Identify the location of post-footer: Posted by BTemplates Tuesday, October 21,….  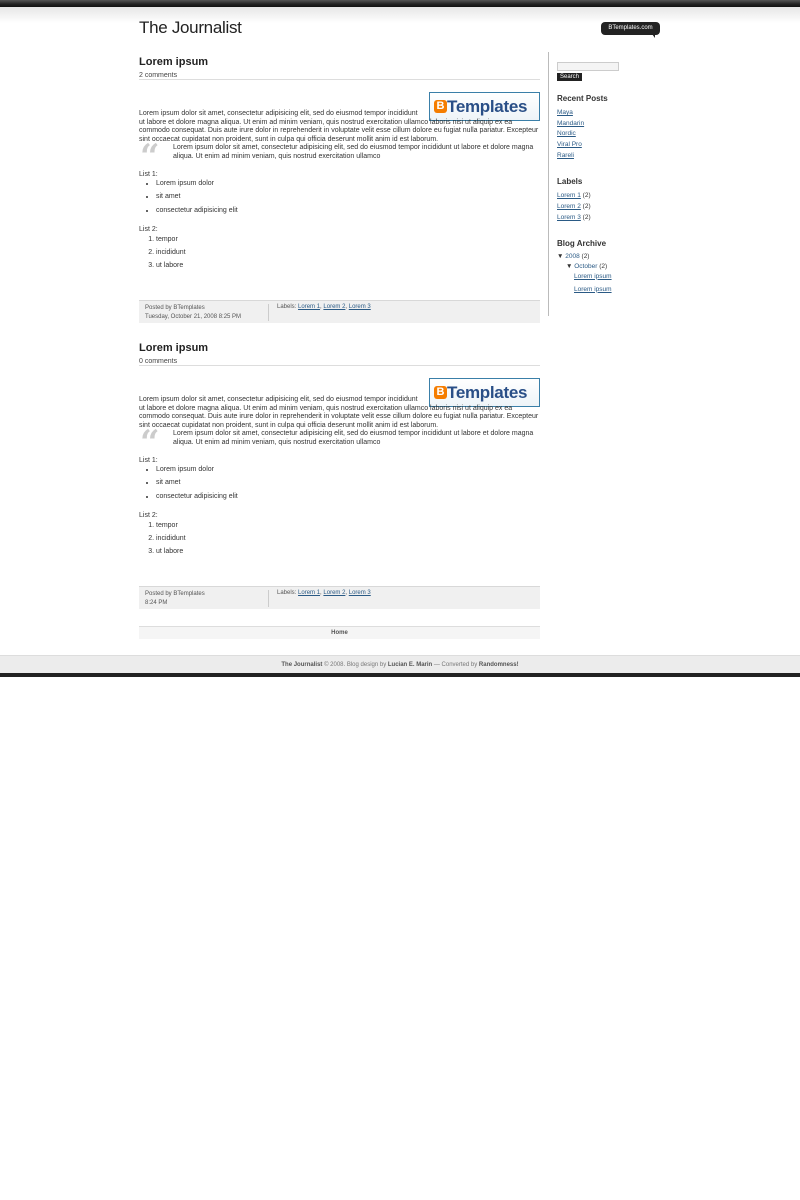
(339, 311).